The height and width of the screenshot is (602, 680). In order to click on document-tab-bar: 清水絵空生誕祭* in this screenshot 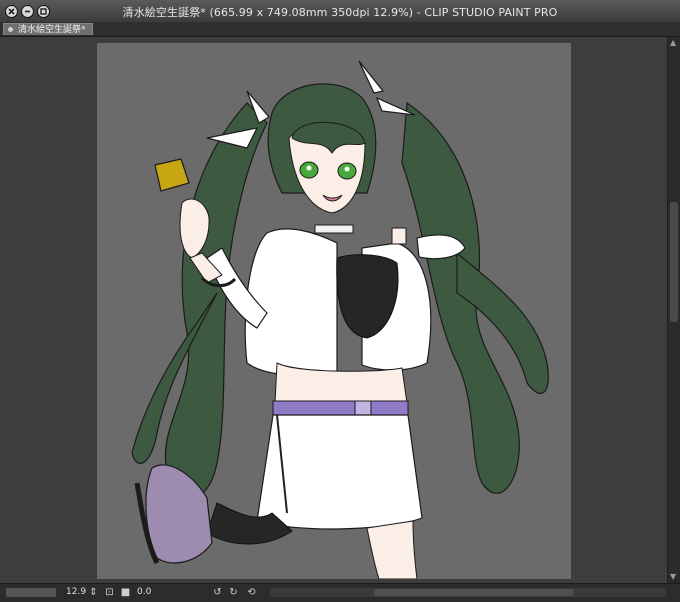, I will do `click(340, 29)`.